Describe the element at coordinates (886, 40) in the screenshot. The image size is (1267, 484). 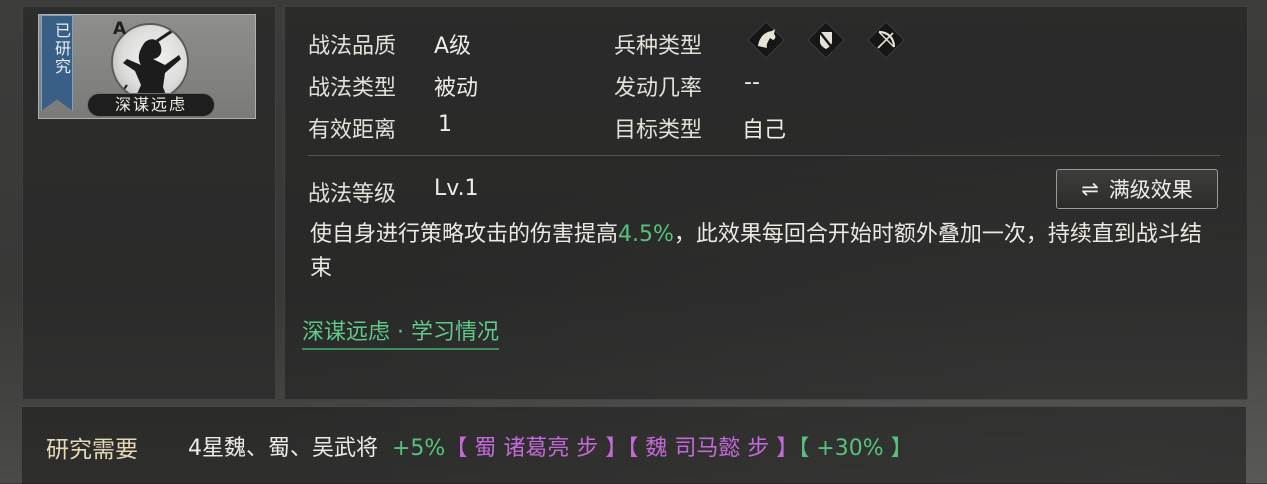
I see `bow-icon` at that location.